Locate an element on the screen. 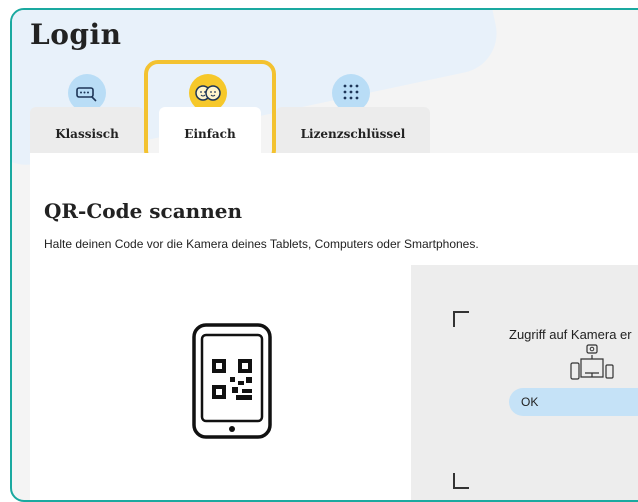 This screenshot has height=502, width=638. active-tab-highlight is located at coordinates (210, 112).